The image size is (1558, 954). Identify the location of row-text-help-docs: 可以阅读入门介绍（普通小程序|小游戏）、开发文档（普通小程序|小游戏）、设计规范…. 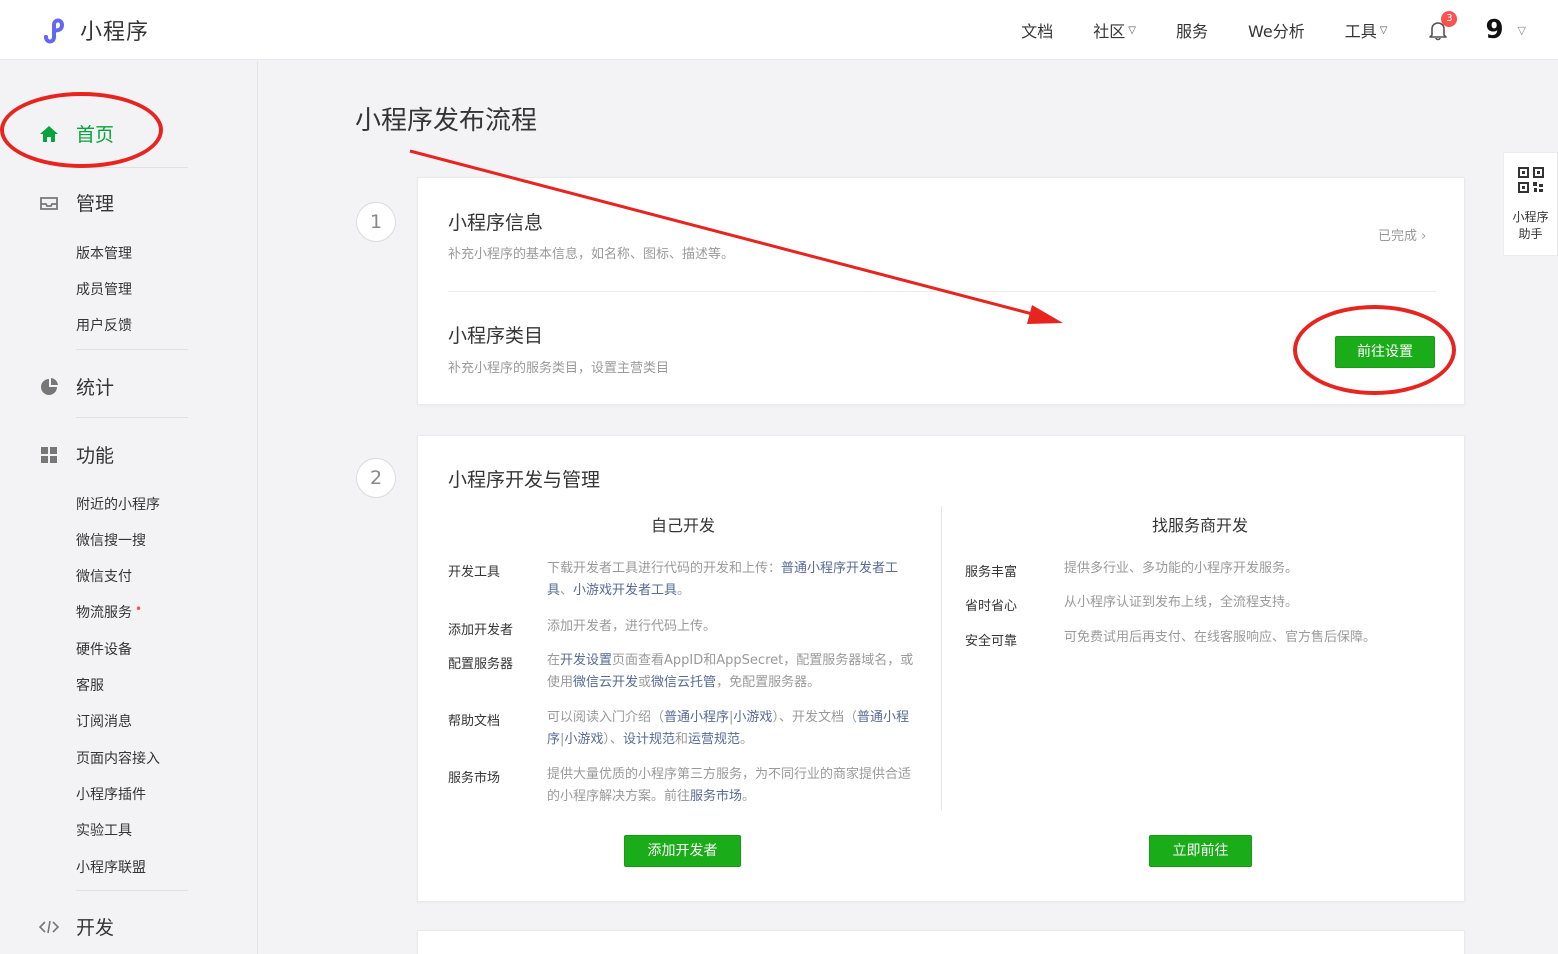
(732, 729).